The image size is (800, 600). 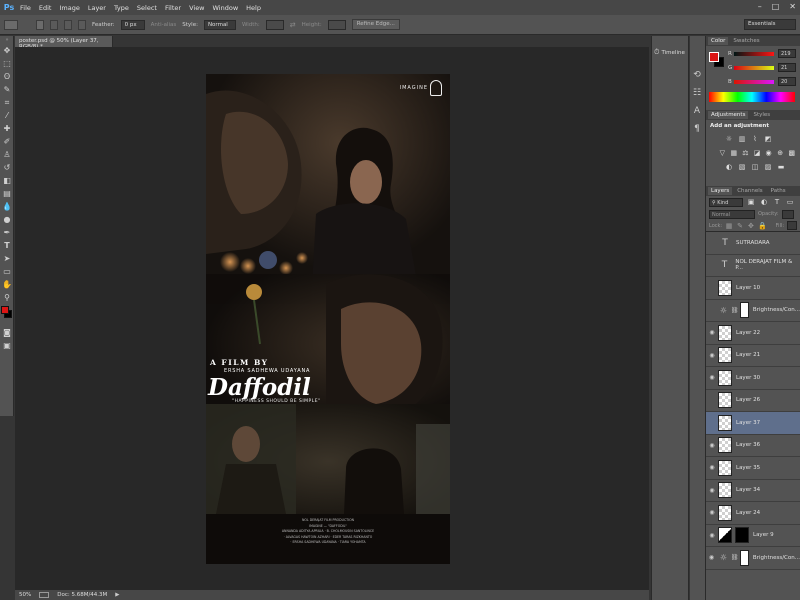 I want to click on maximize-button: □, so click(x=776, y=6).